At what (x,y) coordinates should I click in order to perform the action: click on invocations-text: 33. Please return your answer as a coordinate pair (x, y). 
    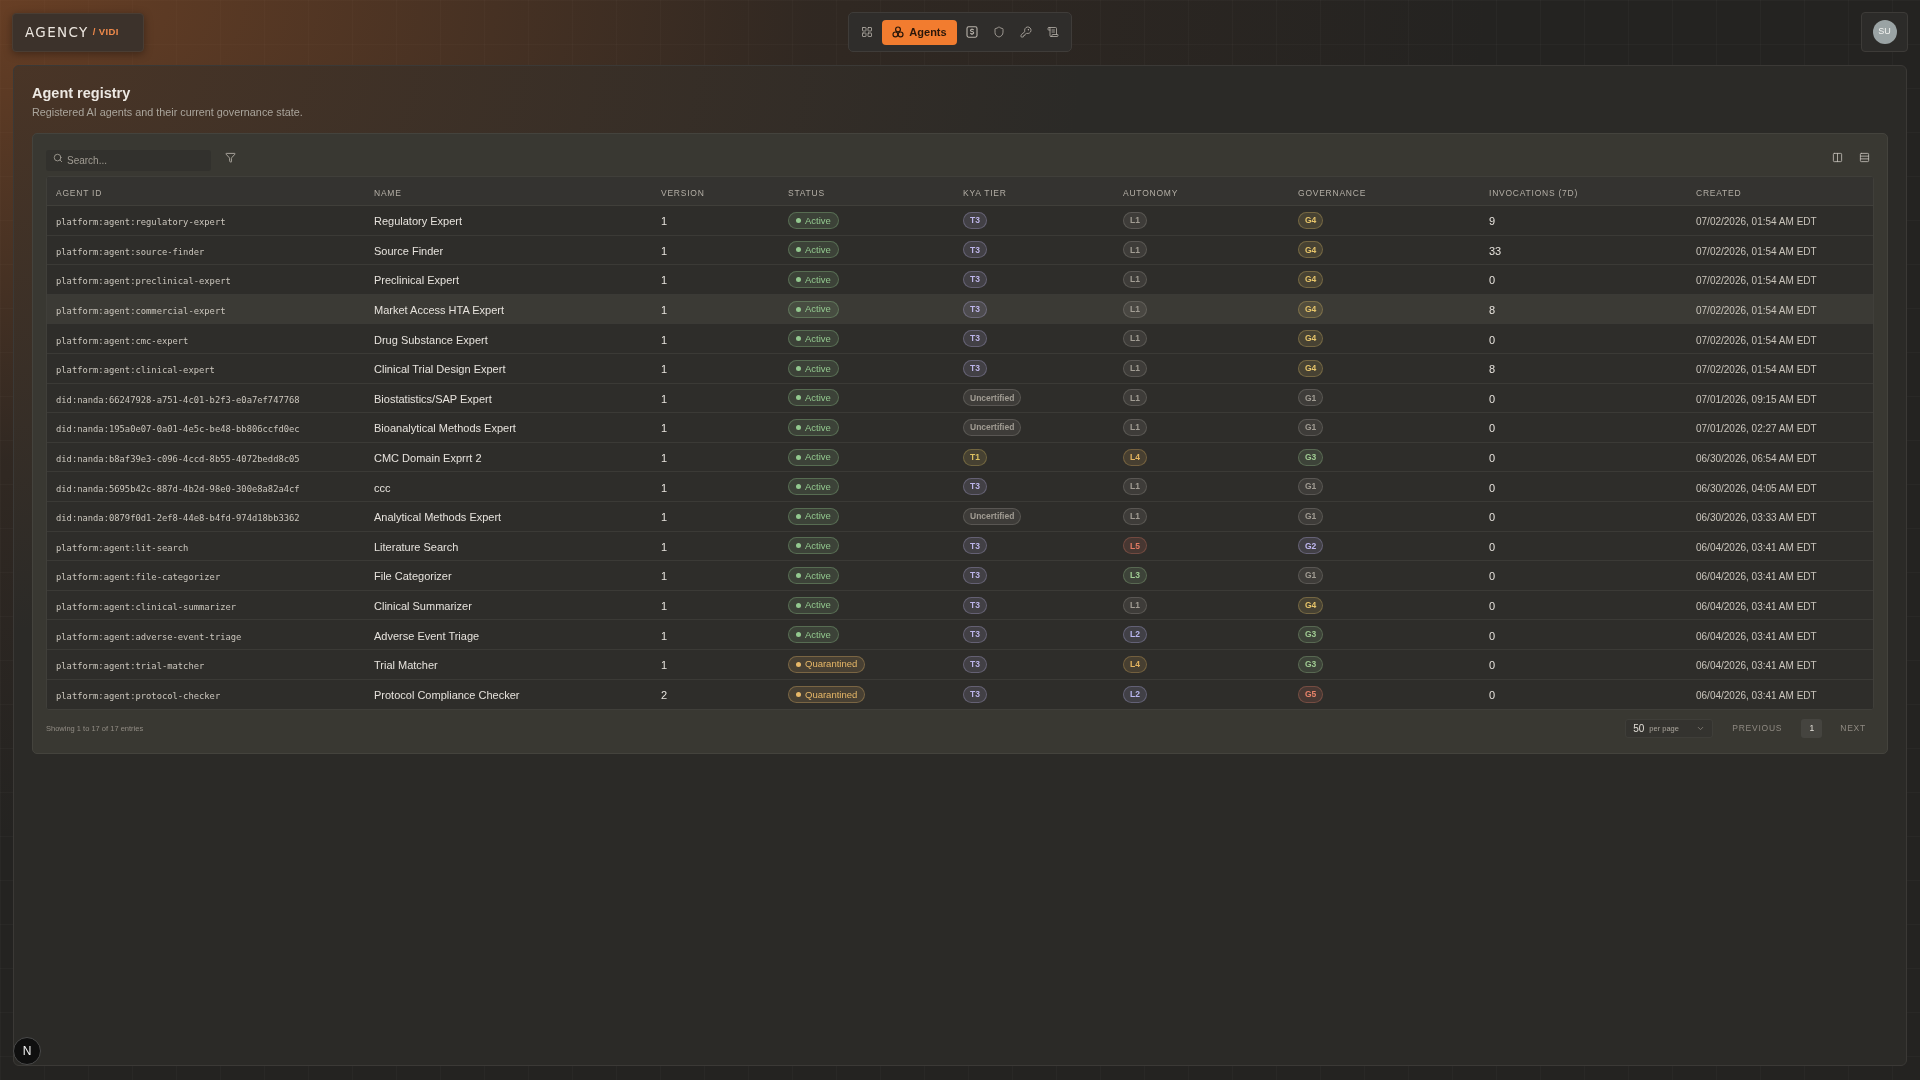
    Looking at the image, I should click on (1495, 250).